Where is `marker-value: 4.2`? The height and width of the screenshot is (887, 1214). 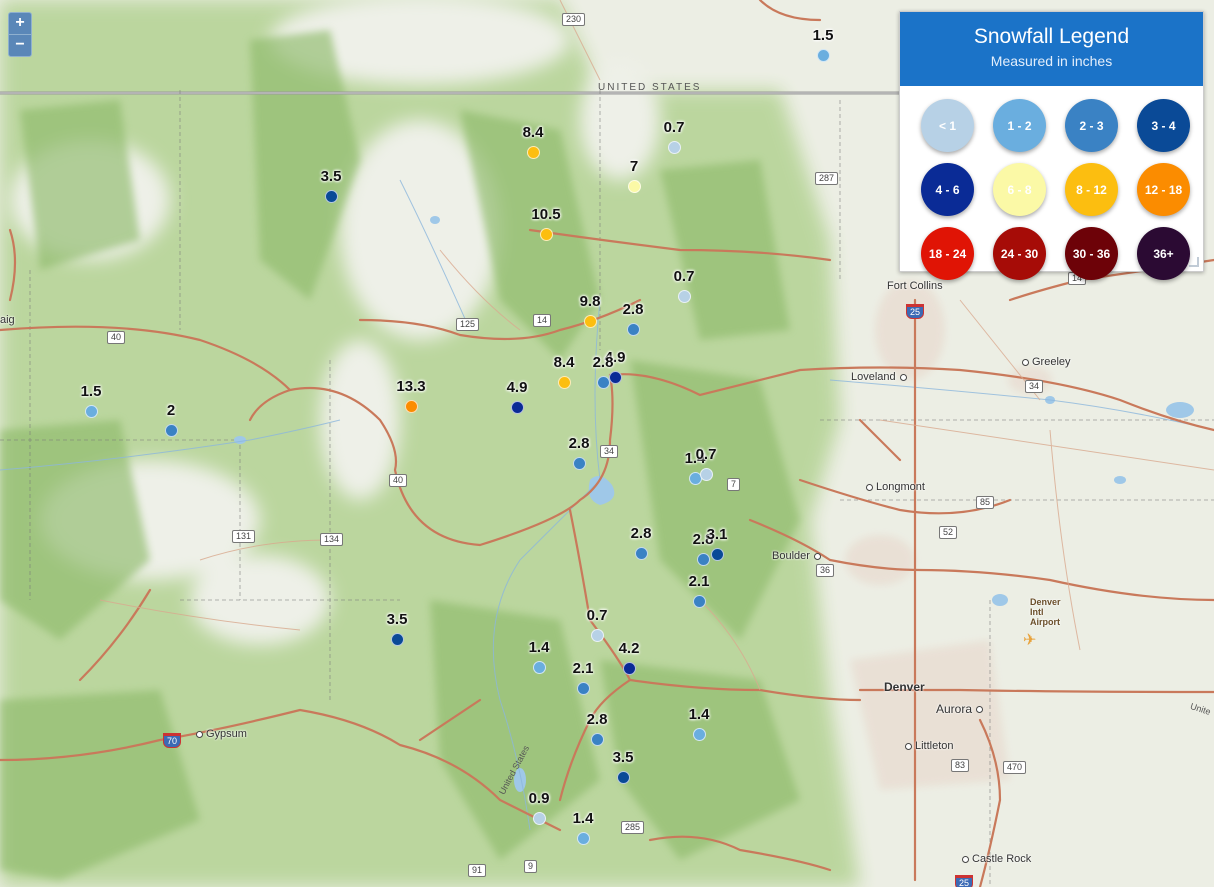
marker-value: 4.2 is located at coordinates (629, 648).